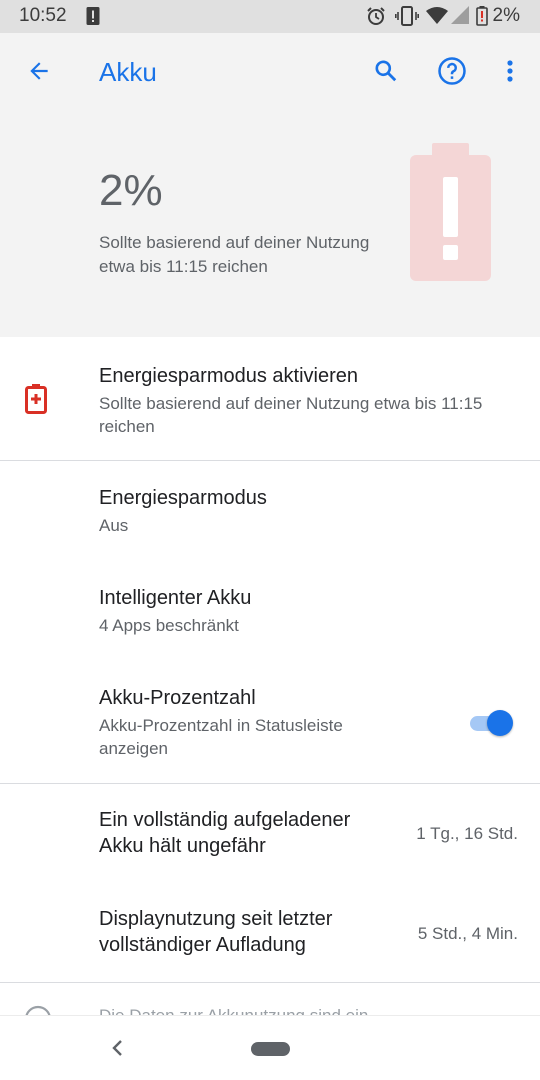 The height and width of the screenshot is (1080, 540). Describe the element at coordinates (467, 833) in the screenshot. I see `usage-value: 1 Tg., 16 Std.` at that location.